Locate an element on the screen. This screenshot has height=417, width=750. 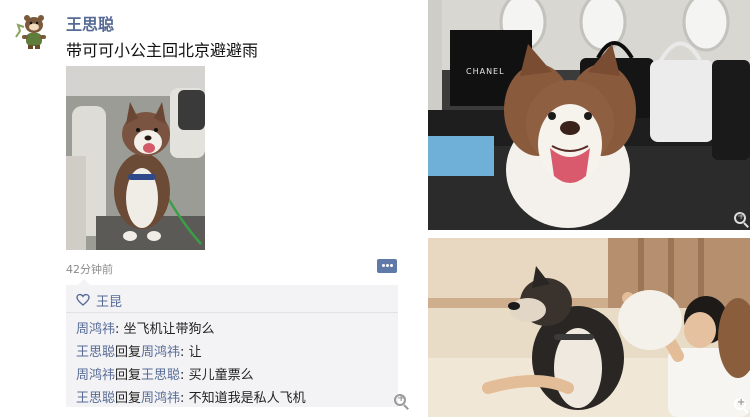
likes-row: 王昆 is located at coordinates (99, 300).